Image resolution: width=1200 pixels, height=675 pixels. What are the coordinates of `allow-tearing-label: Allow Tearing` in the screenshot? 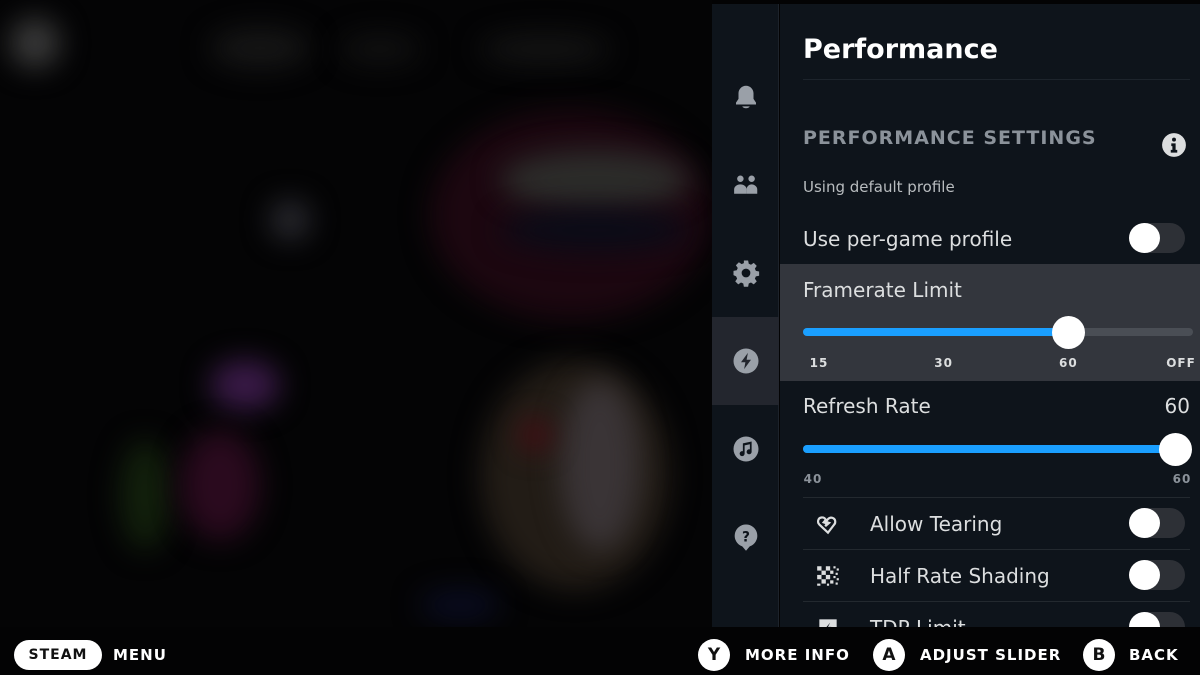 It's located at (936, 524).